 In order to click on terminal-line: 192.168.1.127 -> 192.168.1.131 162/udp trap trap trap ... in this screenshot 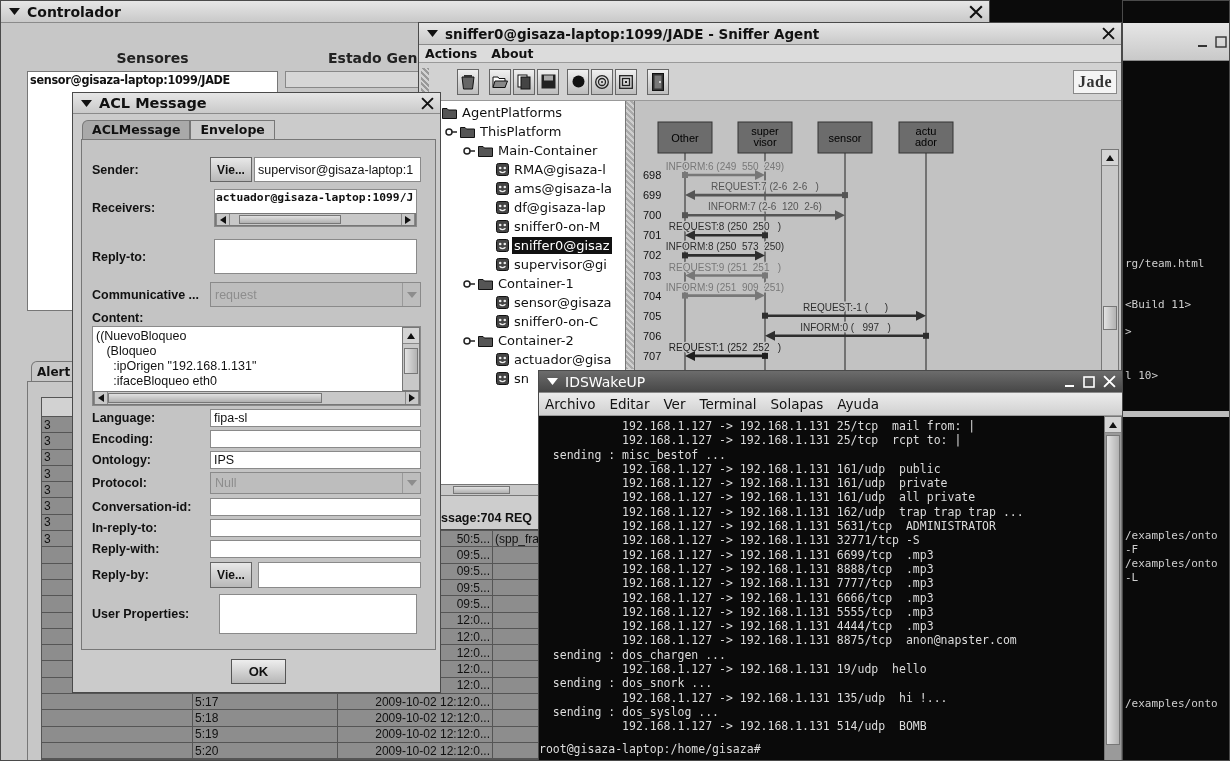, I will do `click(823, 512)`.